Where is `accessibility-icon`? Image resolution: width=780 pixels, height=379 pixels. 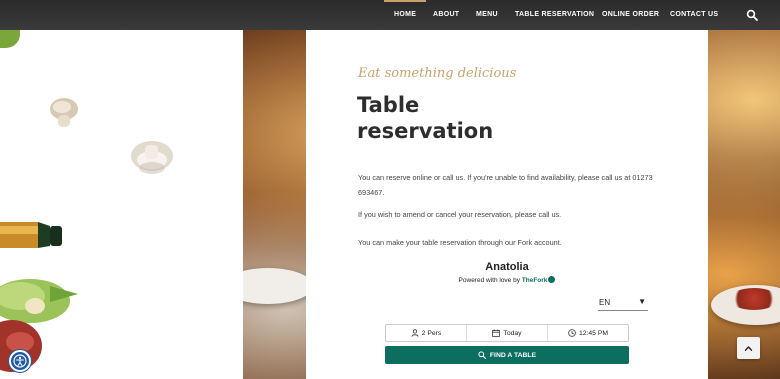
accessibility-icon is located at coordinates (20, 361).